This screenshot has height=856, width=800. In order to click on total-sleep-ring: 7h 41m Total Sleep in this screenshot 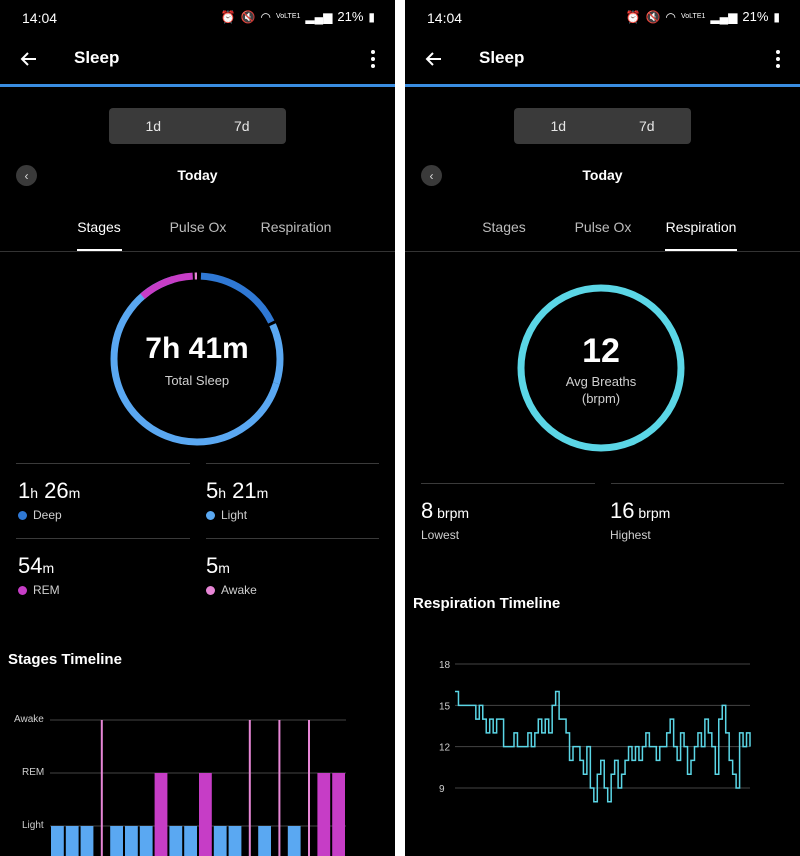, I will do `click(197, 359)`.